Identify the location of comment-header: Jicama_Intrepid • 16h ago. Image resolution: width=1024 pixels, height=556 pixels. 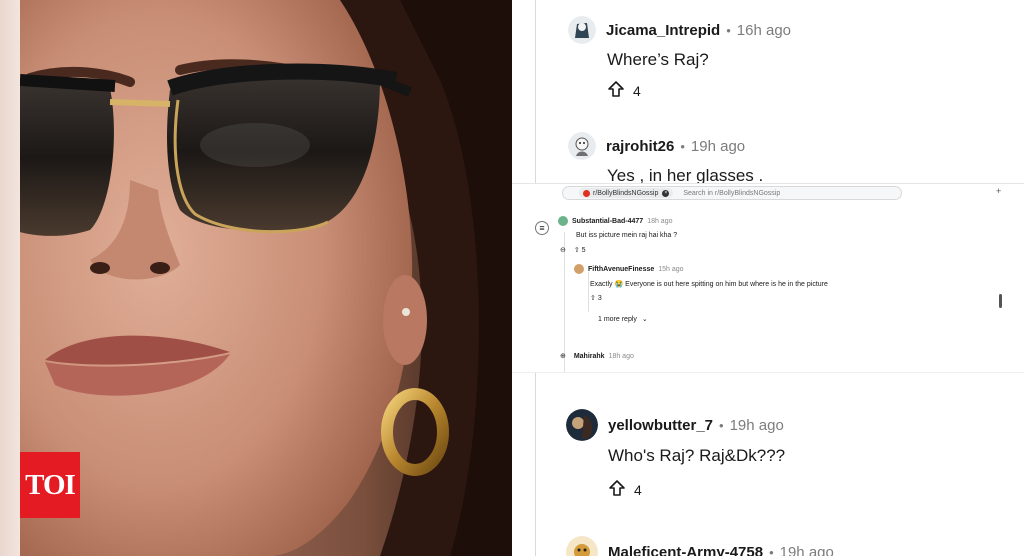
(679, 30).